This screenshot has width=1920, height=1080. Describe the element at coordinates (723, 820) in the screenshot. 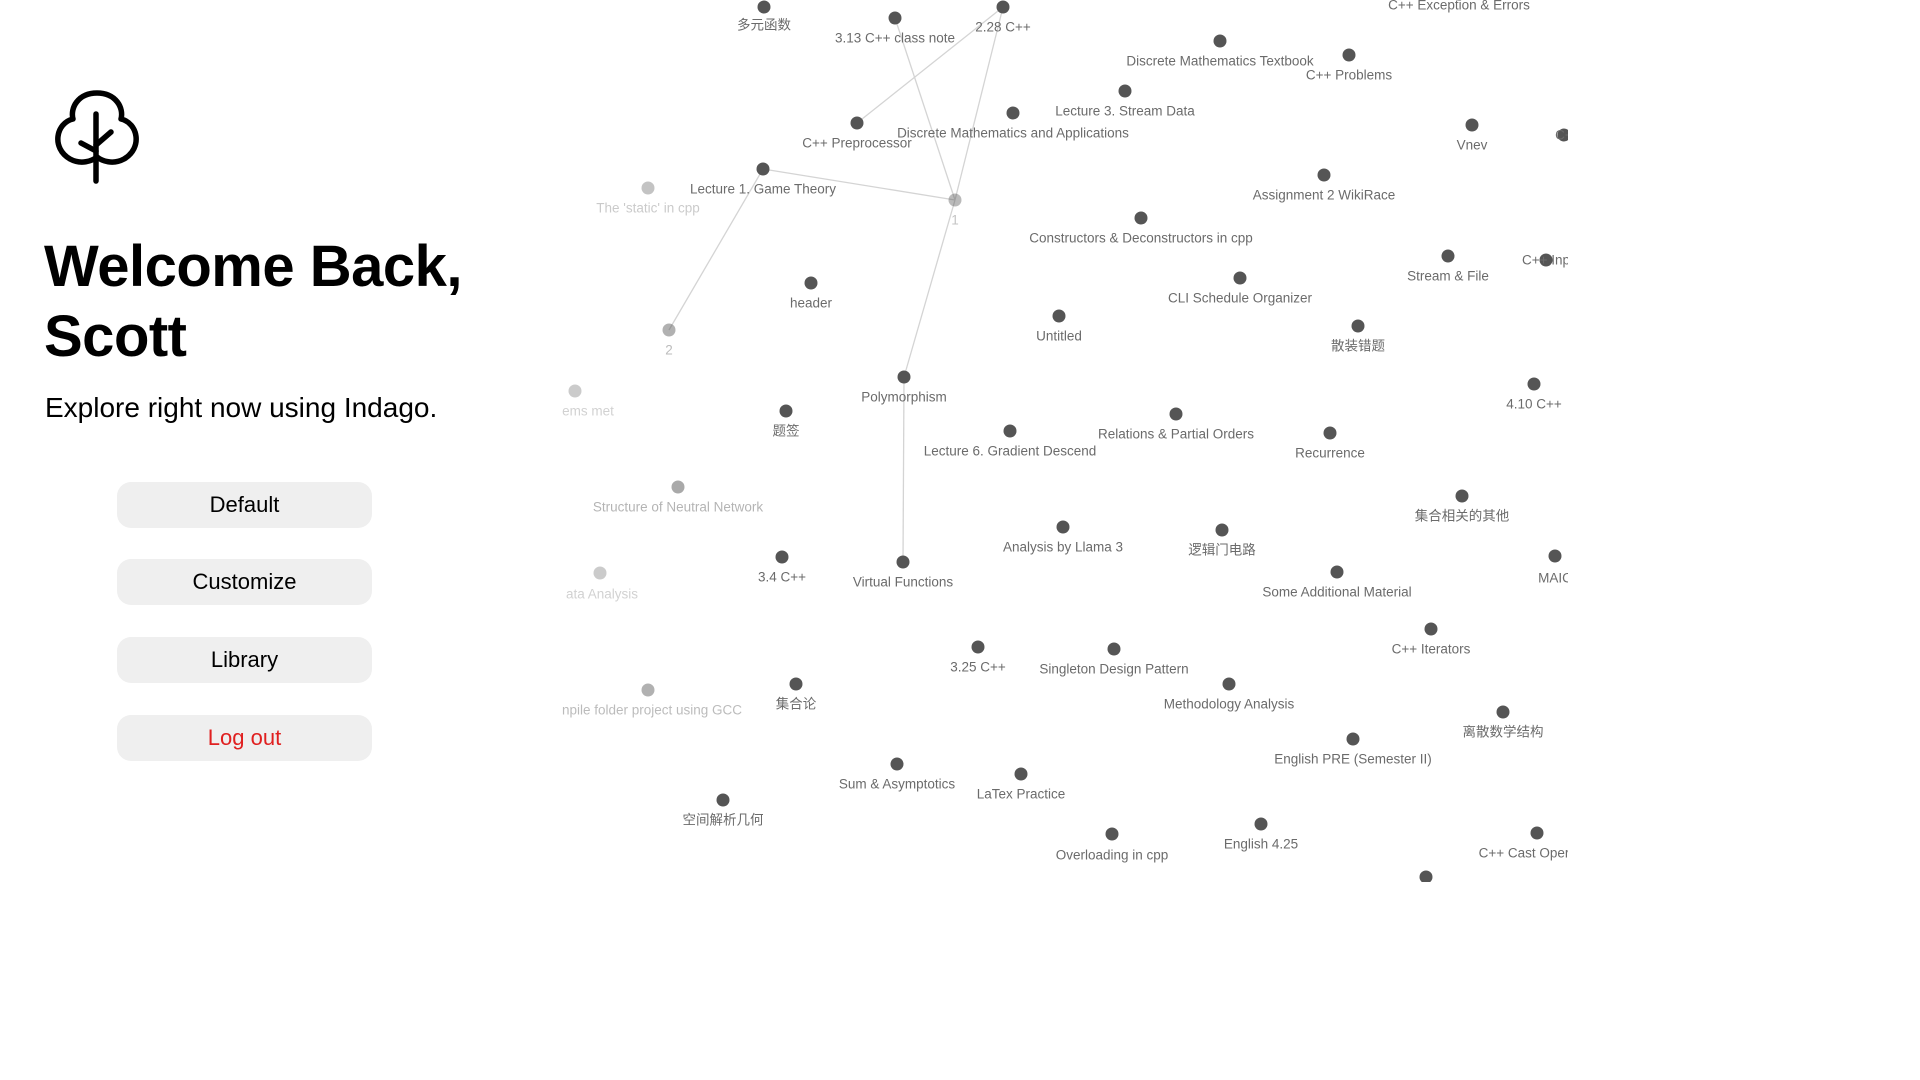

I see `graph-node-label: 空间解析几何` at that location.